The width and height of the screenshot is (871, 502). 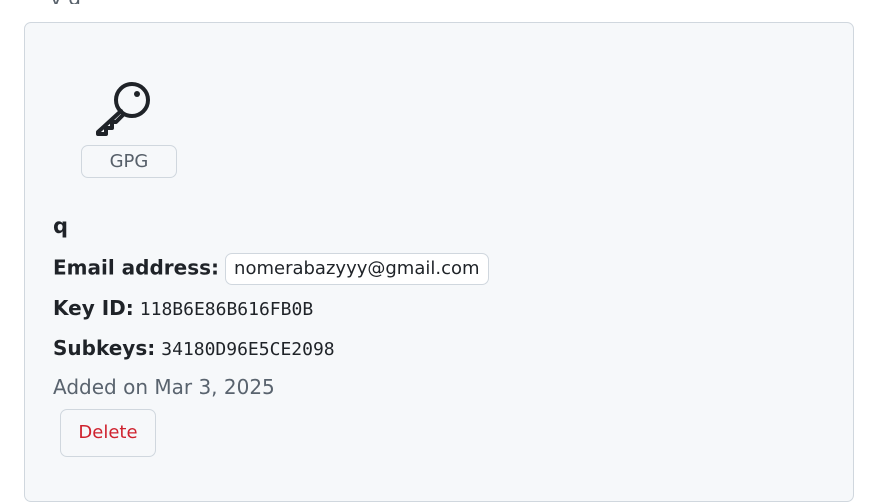 What do you see at coordinates (248, 349) in the screenshot?
I see `subkeys-value: 34180D96E5CE2098` at bounding box center [248, 349].